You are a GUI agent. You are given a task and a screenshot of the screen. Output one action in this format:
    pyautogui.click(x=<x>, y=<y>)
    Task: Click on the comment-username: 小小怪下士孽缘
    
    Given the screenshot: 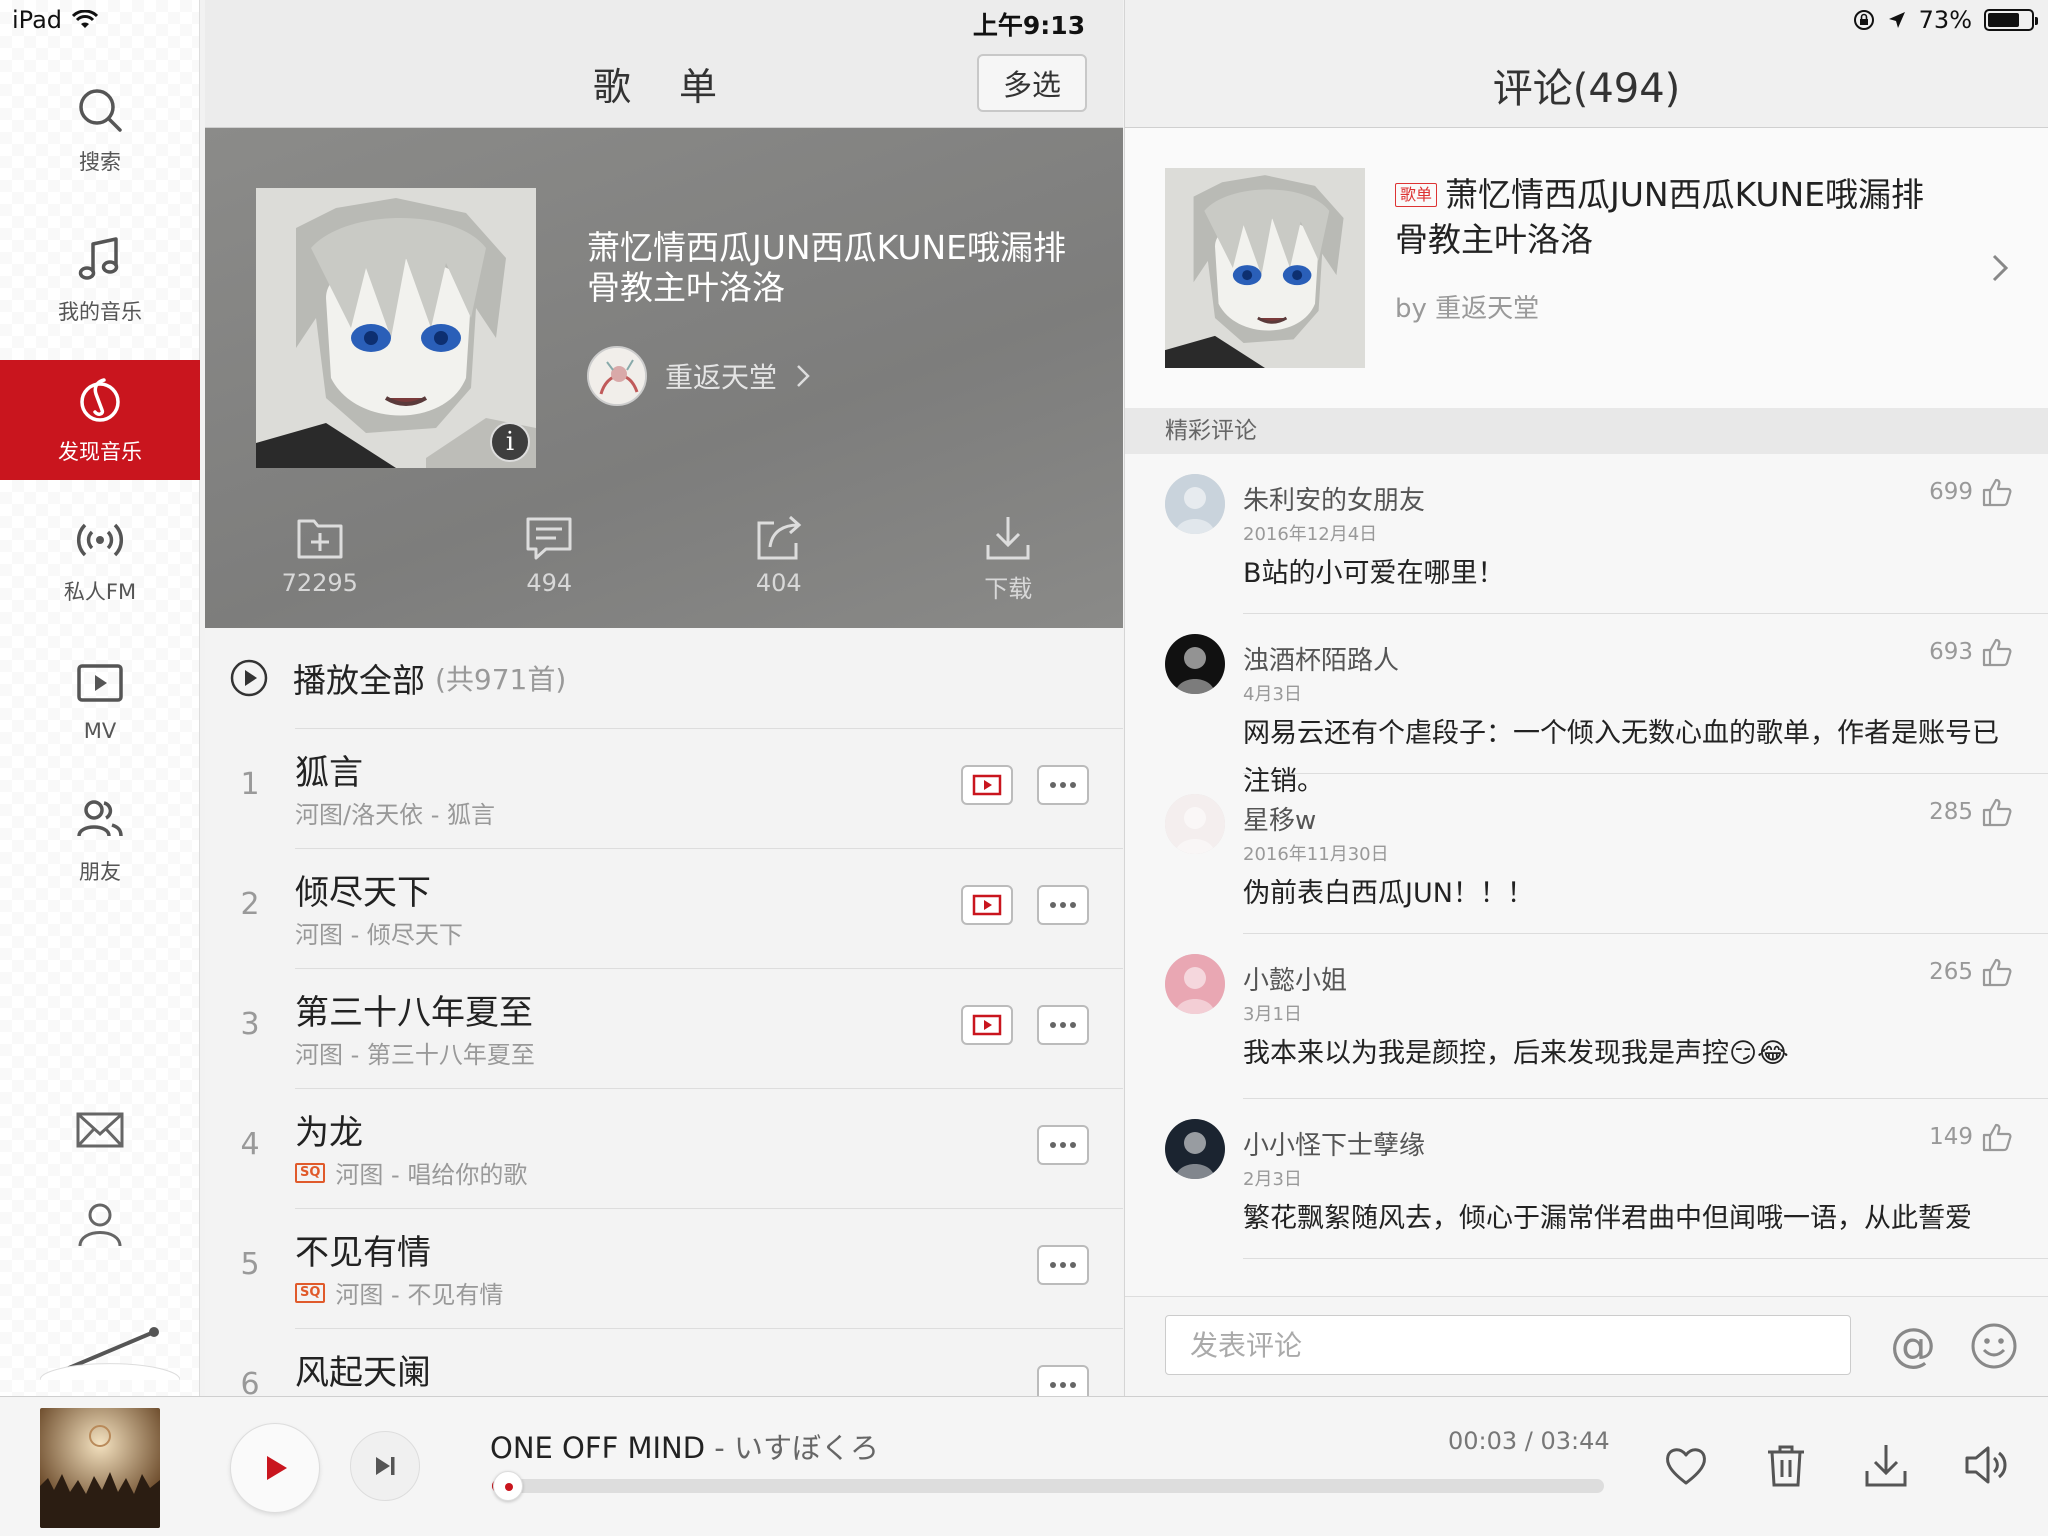 What is the action you would take?
    pyautogui.click(x=1334, y=1143)
    